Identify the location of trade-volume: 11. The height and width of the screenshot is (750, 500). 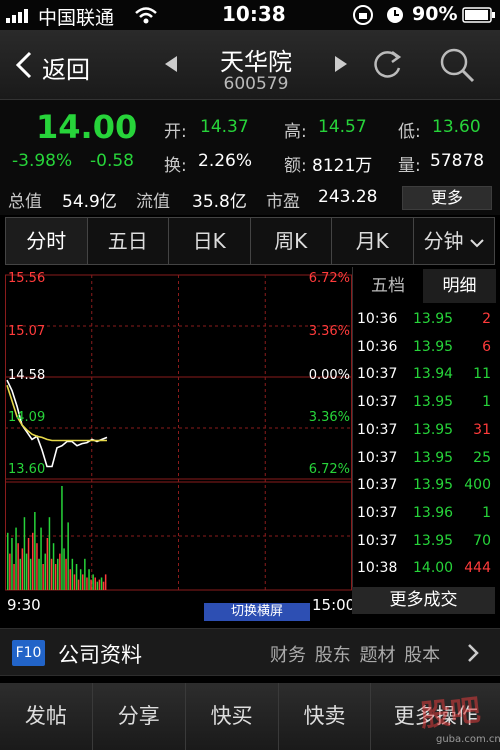
(482, 374).